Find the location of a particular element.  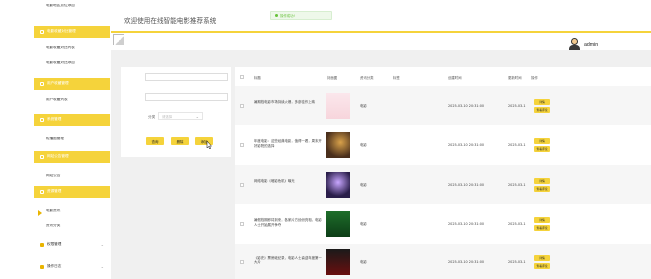

sidebar-item-label: 资源管理 is located at coordinates (54, 191).